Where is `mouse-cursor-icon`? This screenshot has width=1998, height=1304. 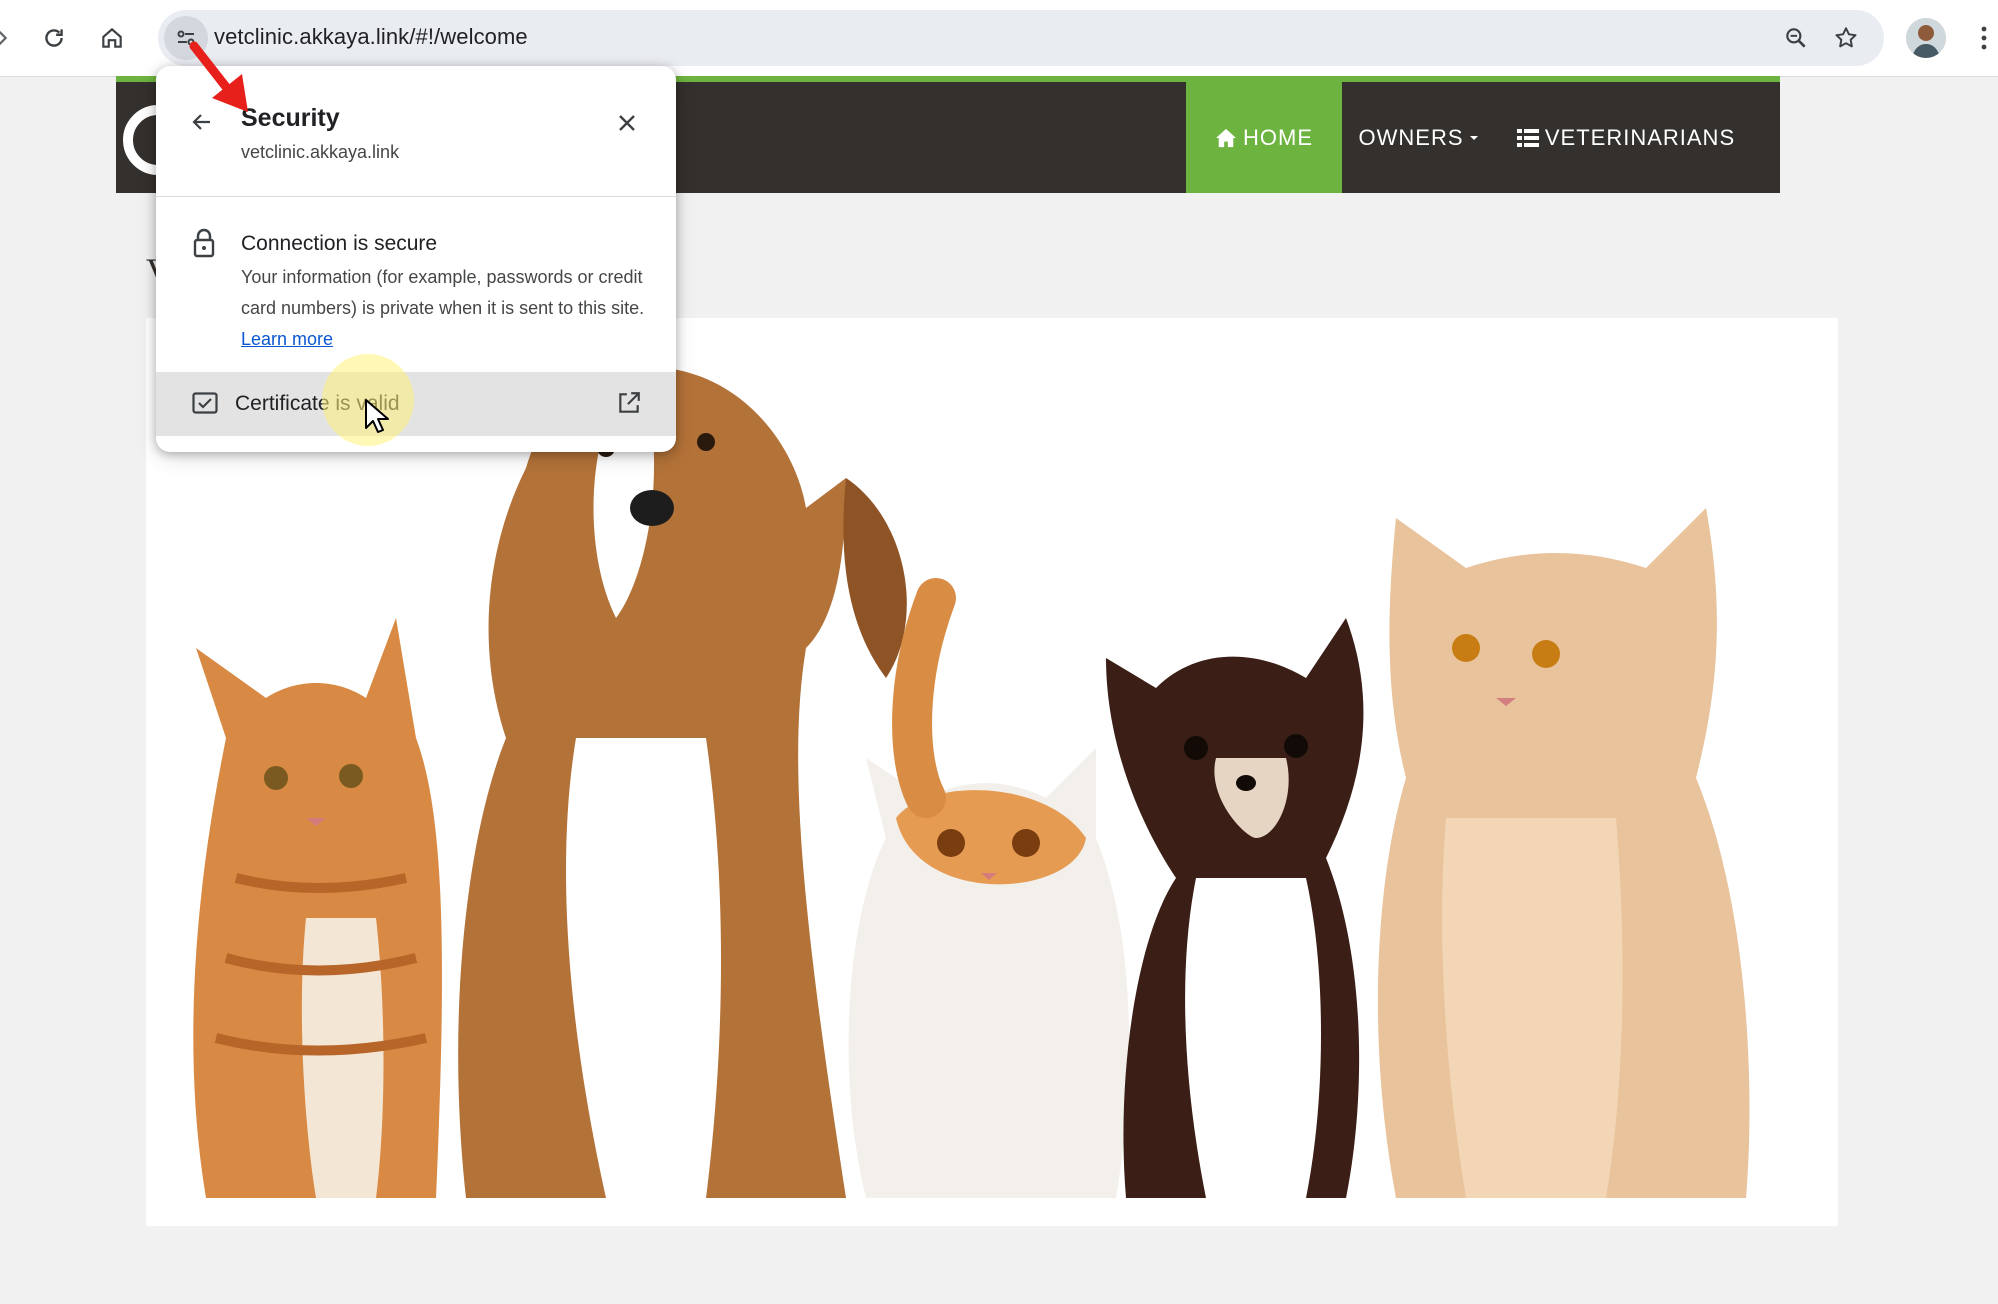 mouse-cursor-icon is located at coordinates (377, 418).